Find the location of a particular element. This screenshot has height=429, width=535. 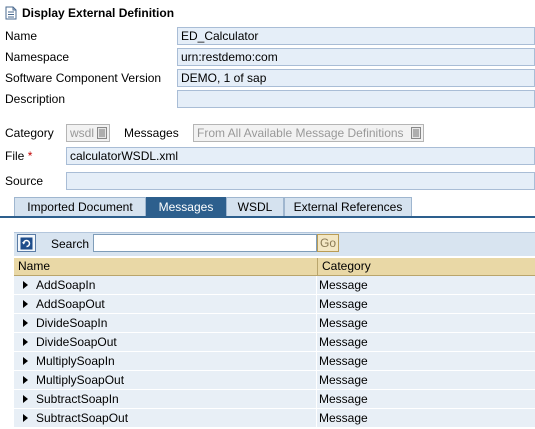

tab-wsdl: WSDL is located at coordinates (255, 206).